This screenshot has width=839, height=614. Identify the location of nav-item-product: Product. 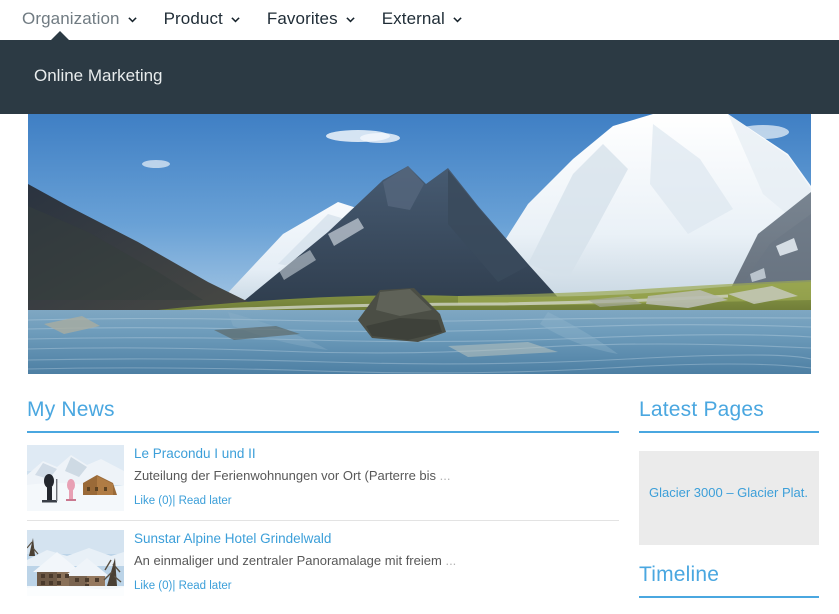
(202, 19).